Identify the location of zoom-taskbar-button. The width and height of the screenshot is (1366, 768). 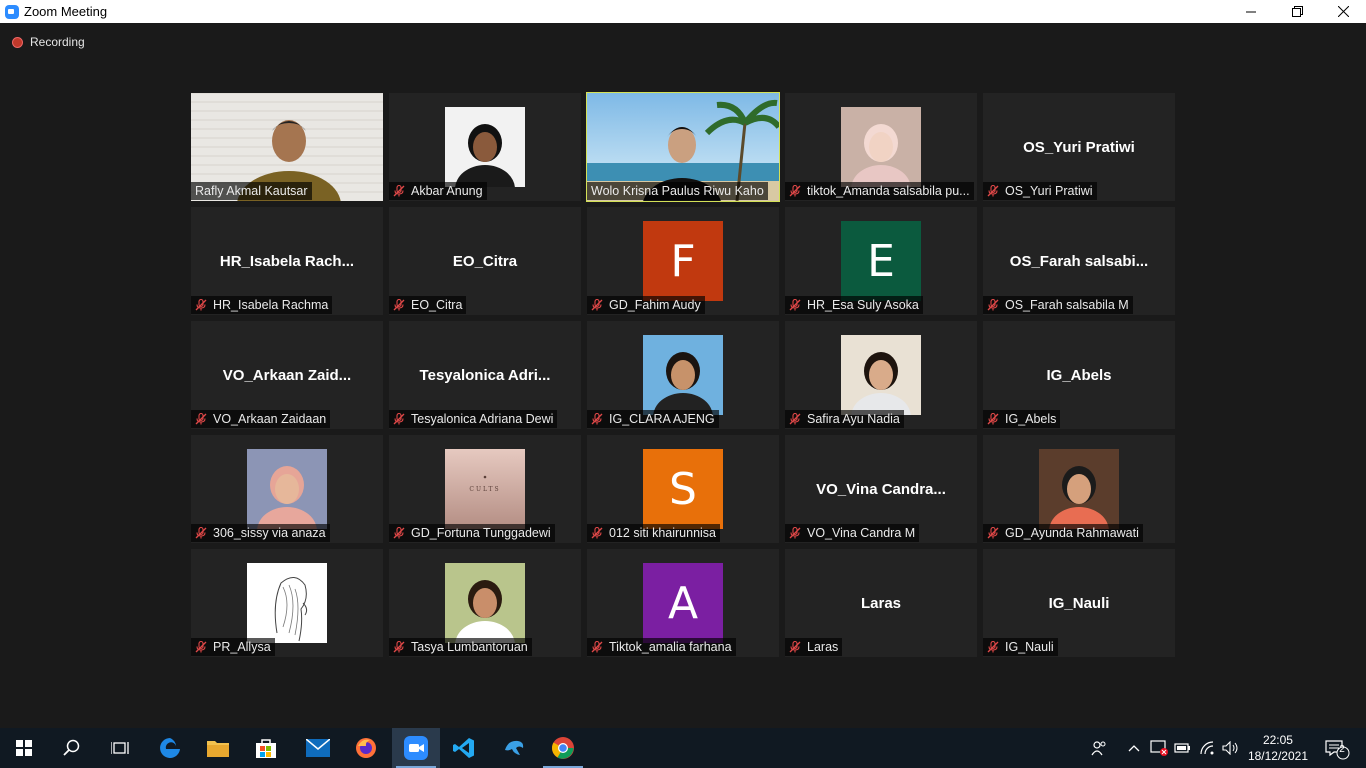
(416, 748).